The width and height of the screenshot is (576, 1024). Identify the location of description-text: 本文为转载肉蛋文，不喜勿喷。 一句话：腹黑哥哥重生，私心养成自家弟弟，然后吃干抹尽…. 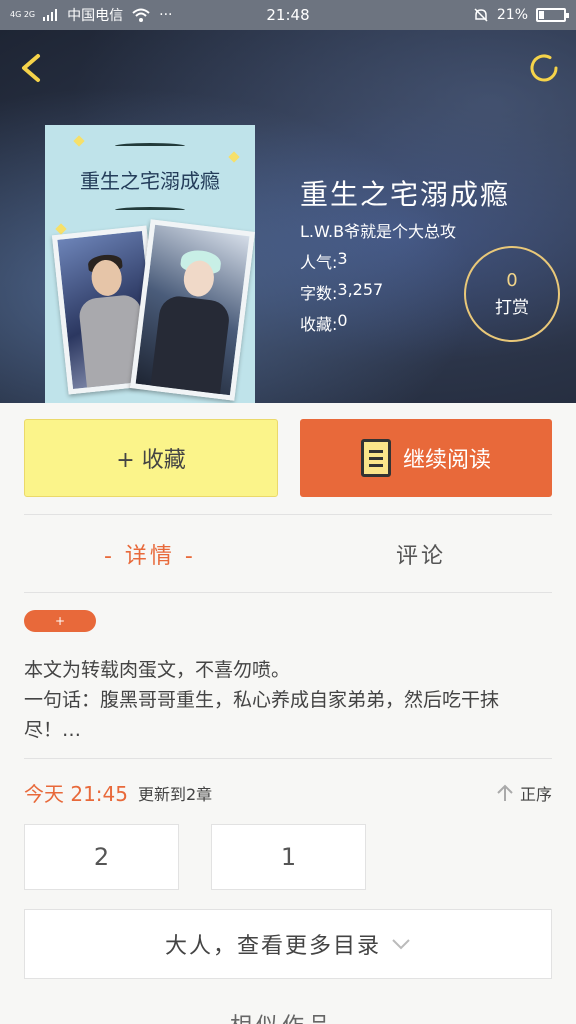
(262, 700).